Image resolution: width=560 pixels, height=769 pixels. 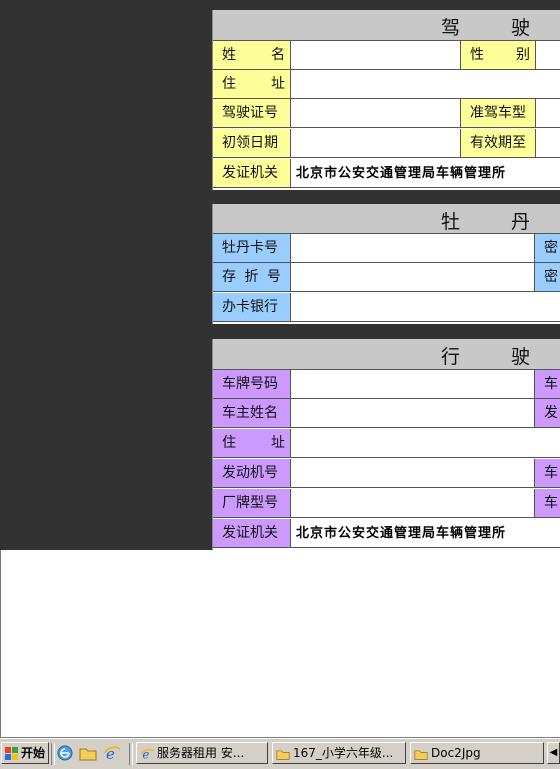 I want to click on vehicle-right-label-3: 车, so click(x=547, y=473).